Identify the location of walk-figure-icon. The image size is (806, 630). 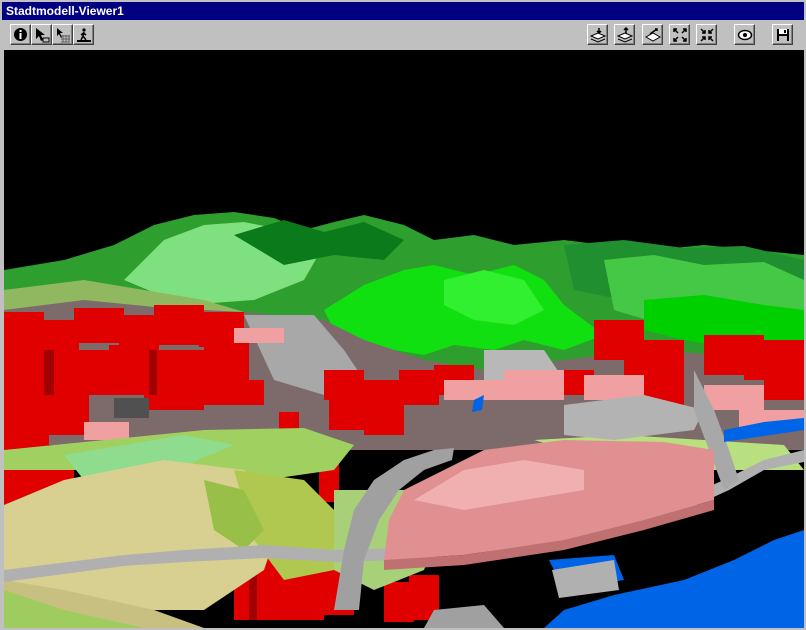
(84, 35).